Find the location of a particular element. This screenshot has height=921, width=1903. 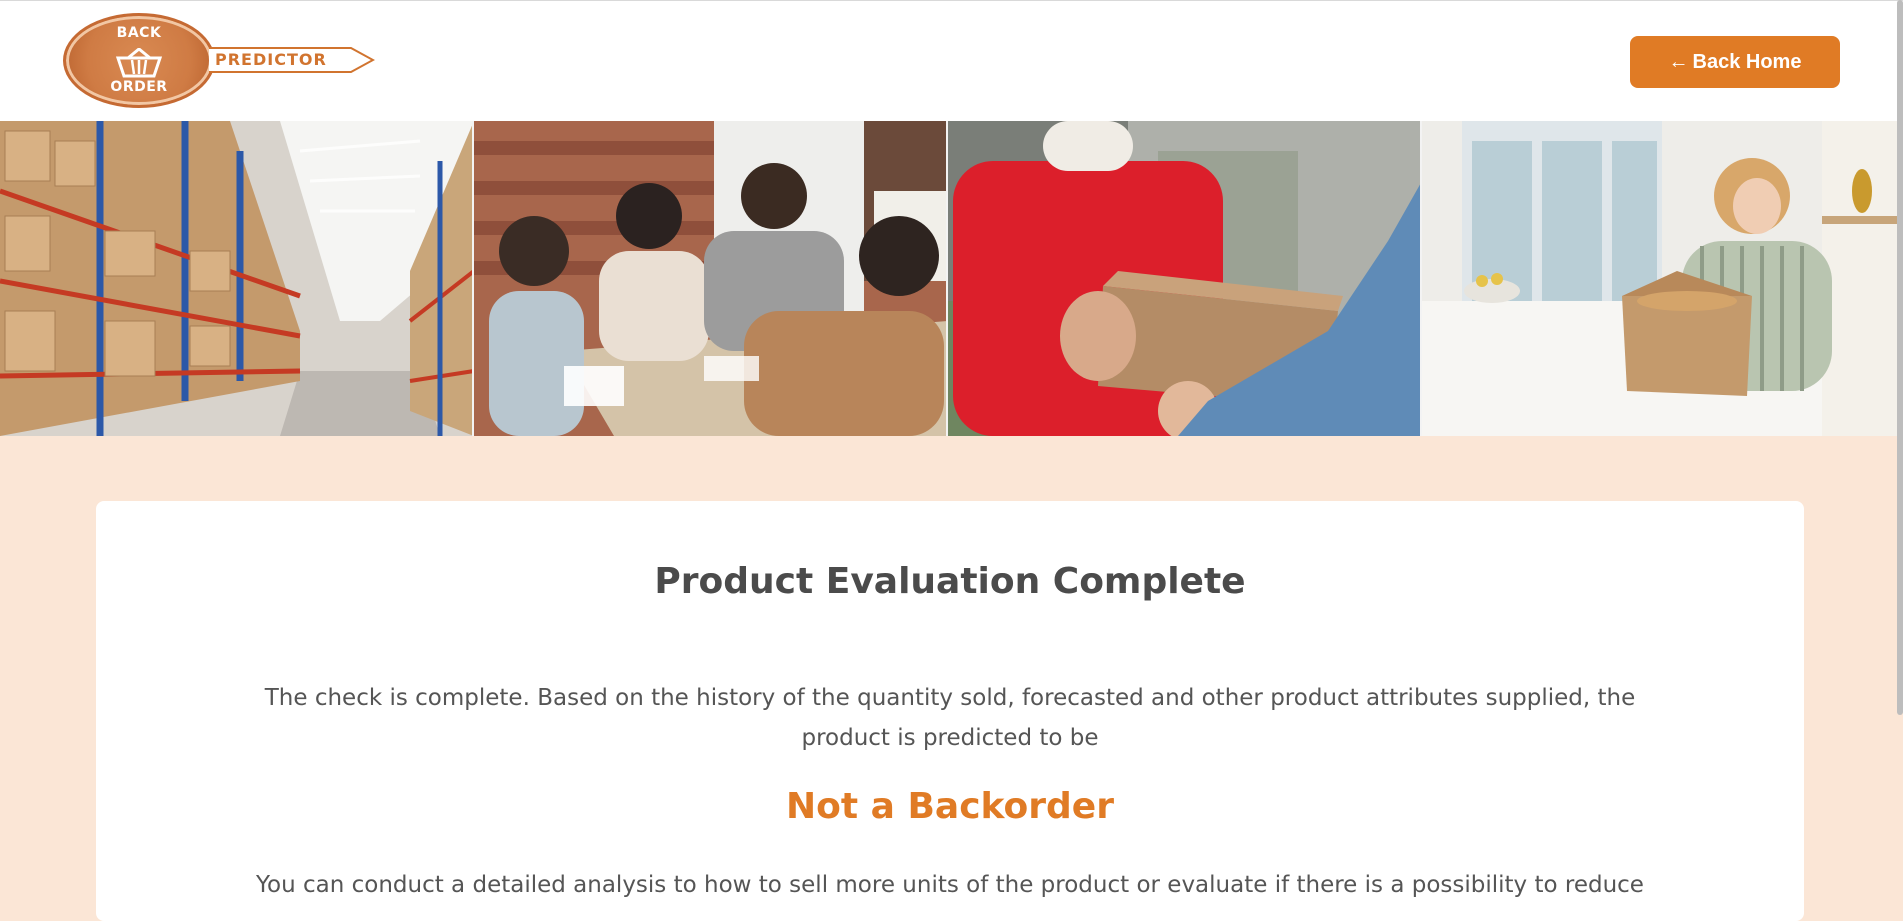

page-title: Product Evaluation Complete is located at coordinates (950, 581).